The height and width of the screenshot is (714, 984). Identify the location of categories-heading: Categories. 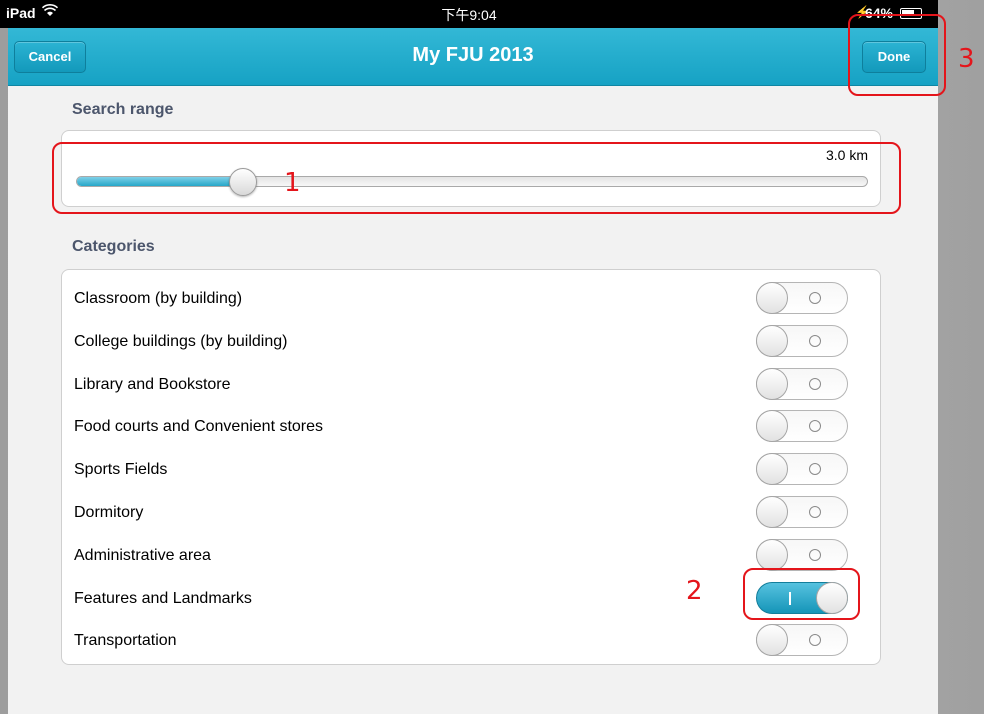
(113, 246).